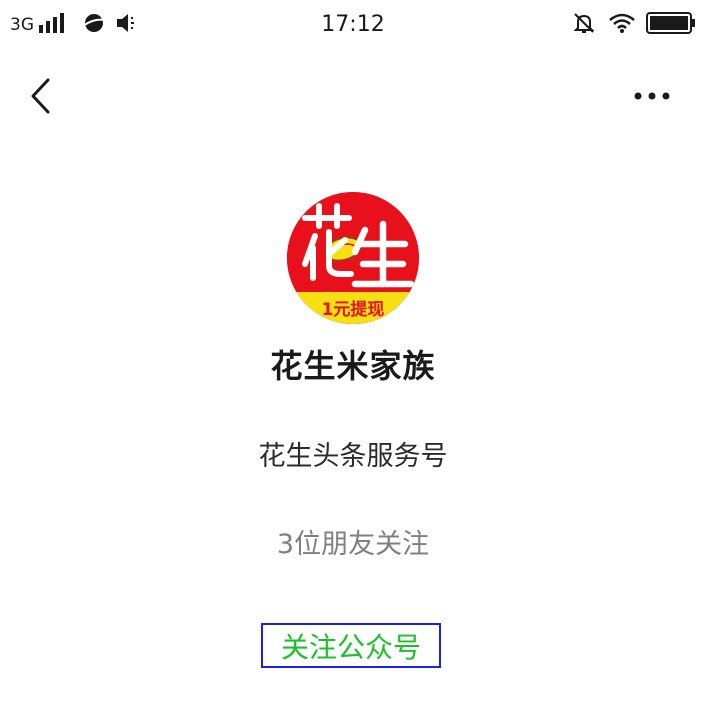  What do you see at coordinates (351, 645) in the screenshot?
I see `follow-account-button: 关注公众号` at bounding box center [351, 645].